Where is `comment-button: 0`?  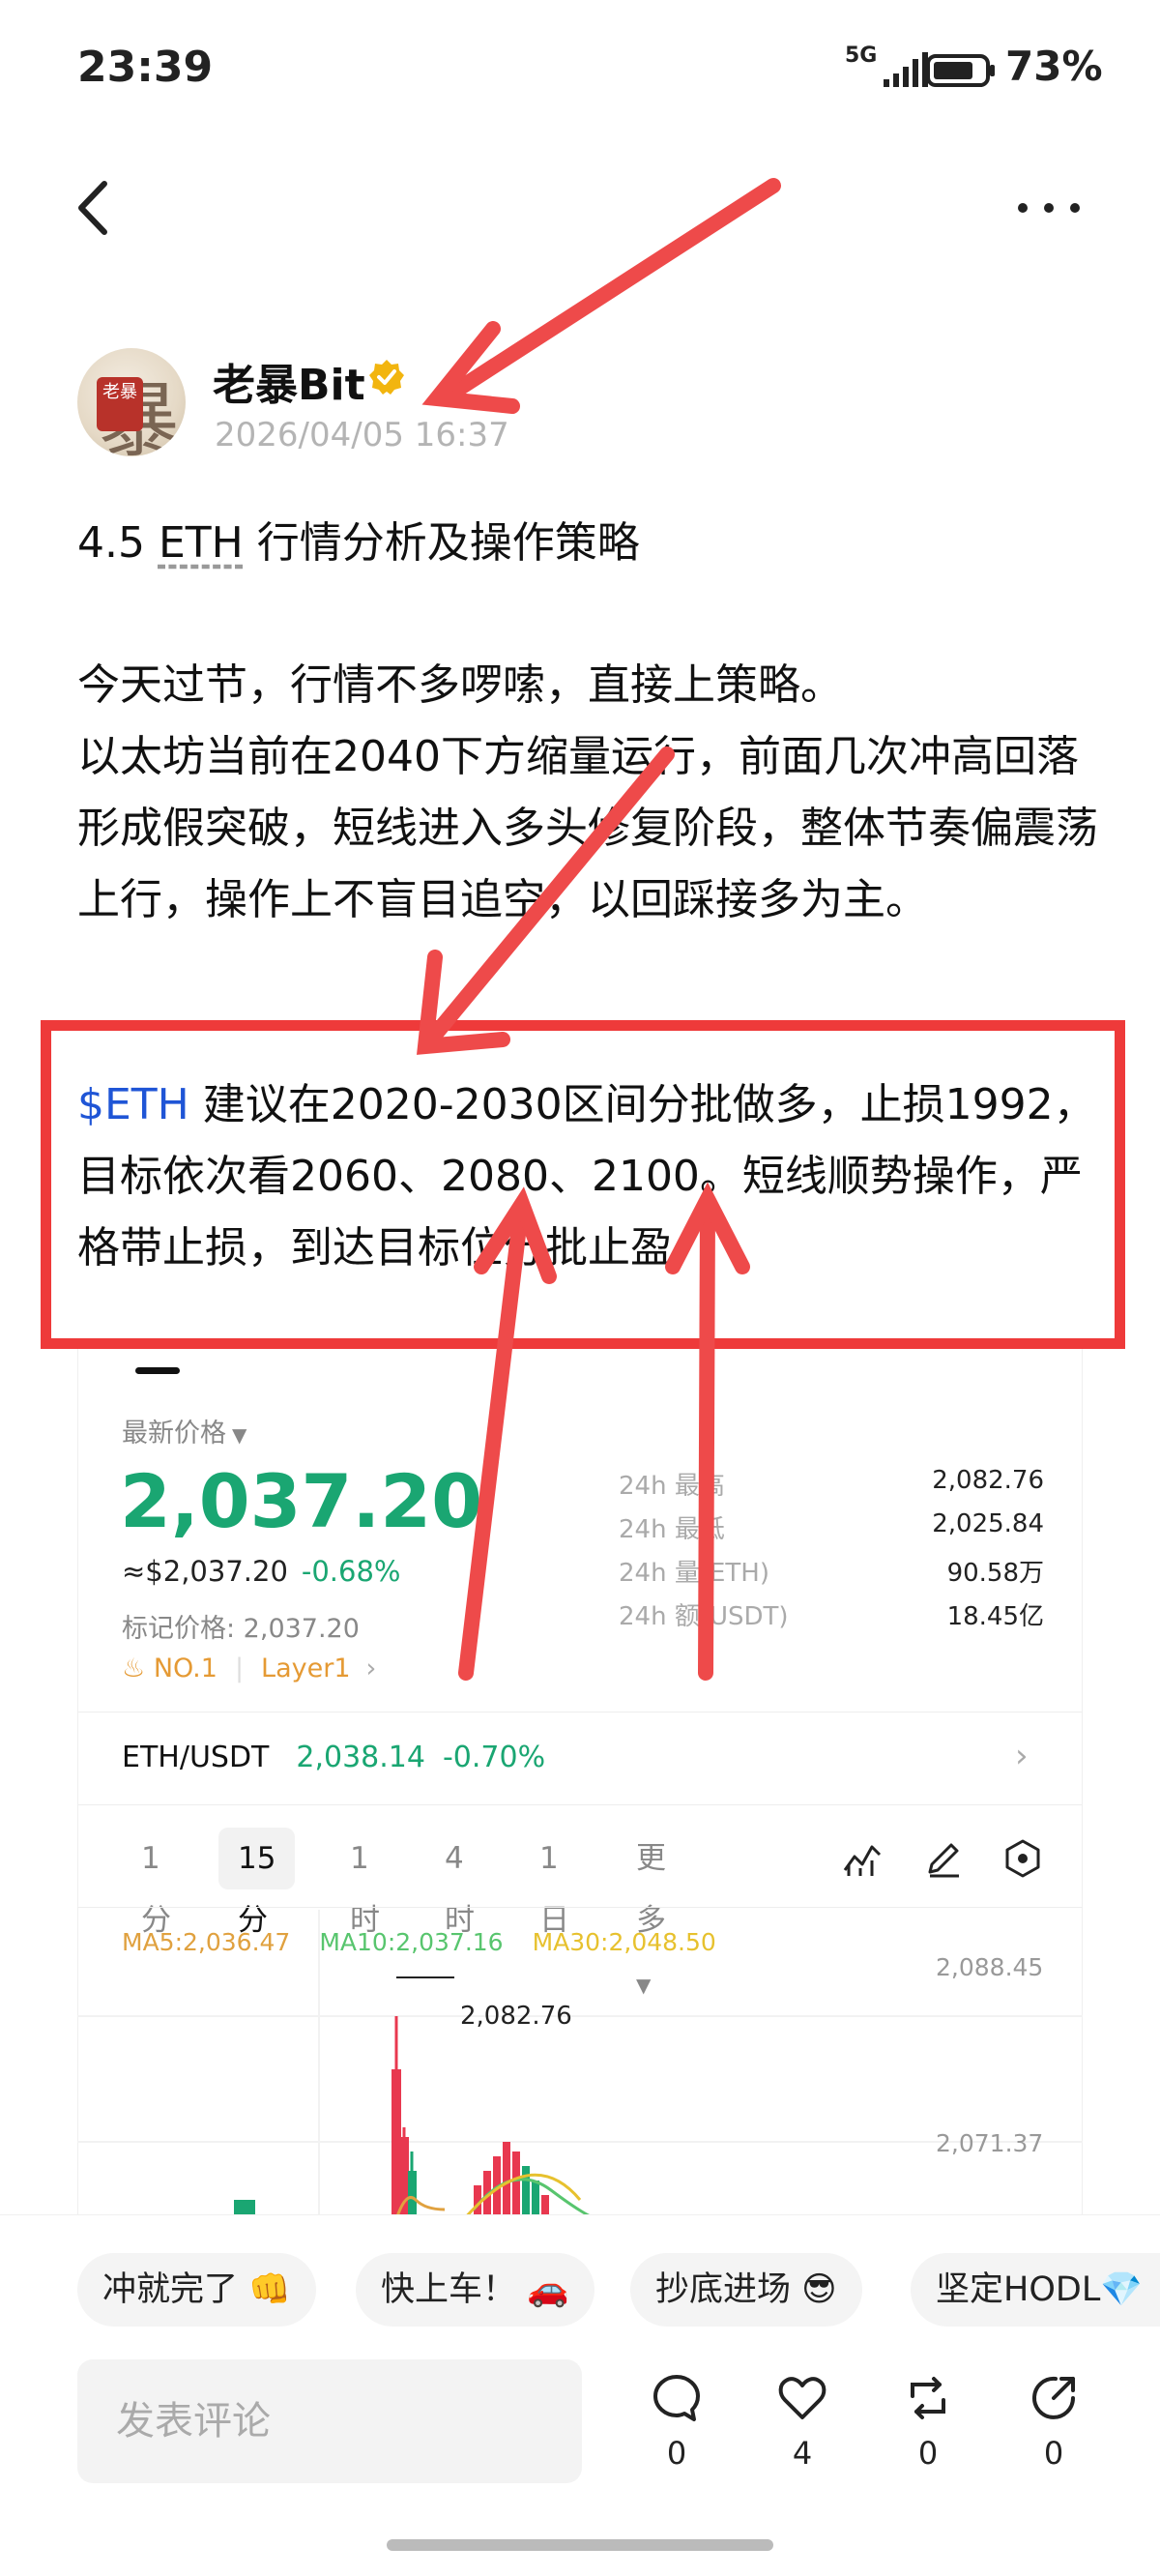 comment-button: 0 is located at coordinates (677, 2421).